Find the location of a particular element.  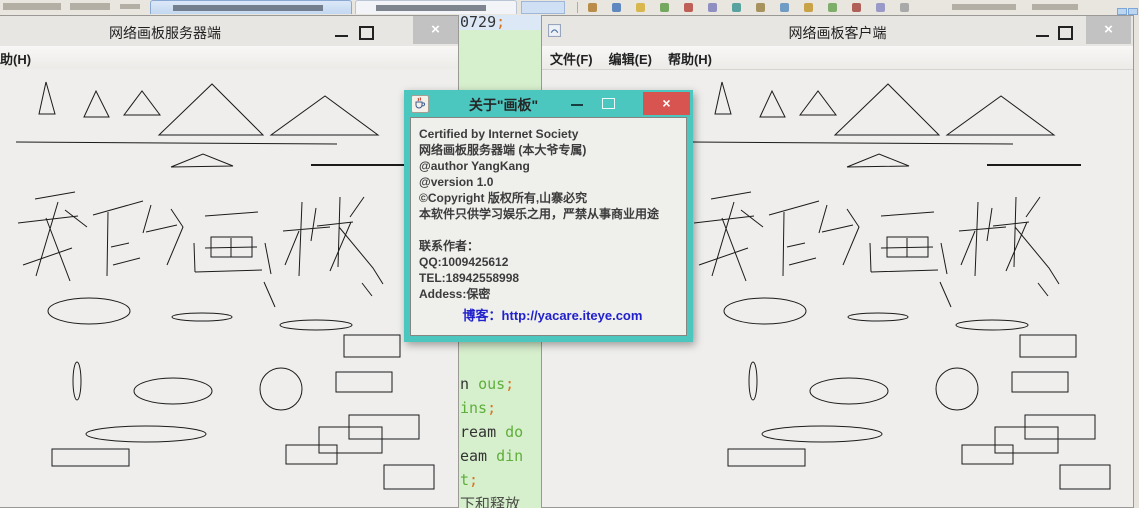

dialog-minimize-icon is located at coordinates (577, 105).